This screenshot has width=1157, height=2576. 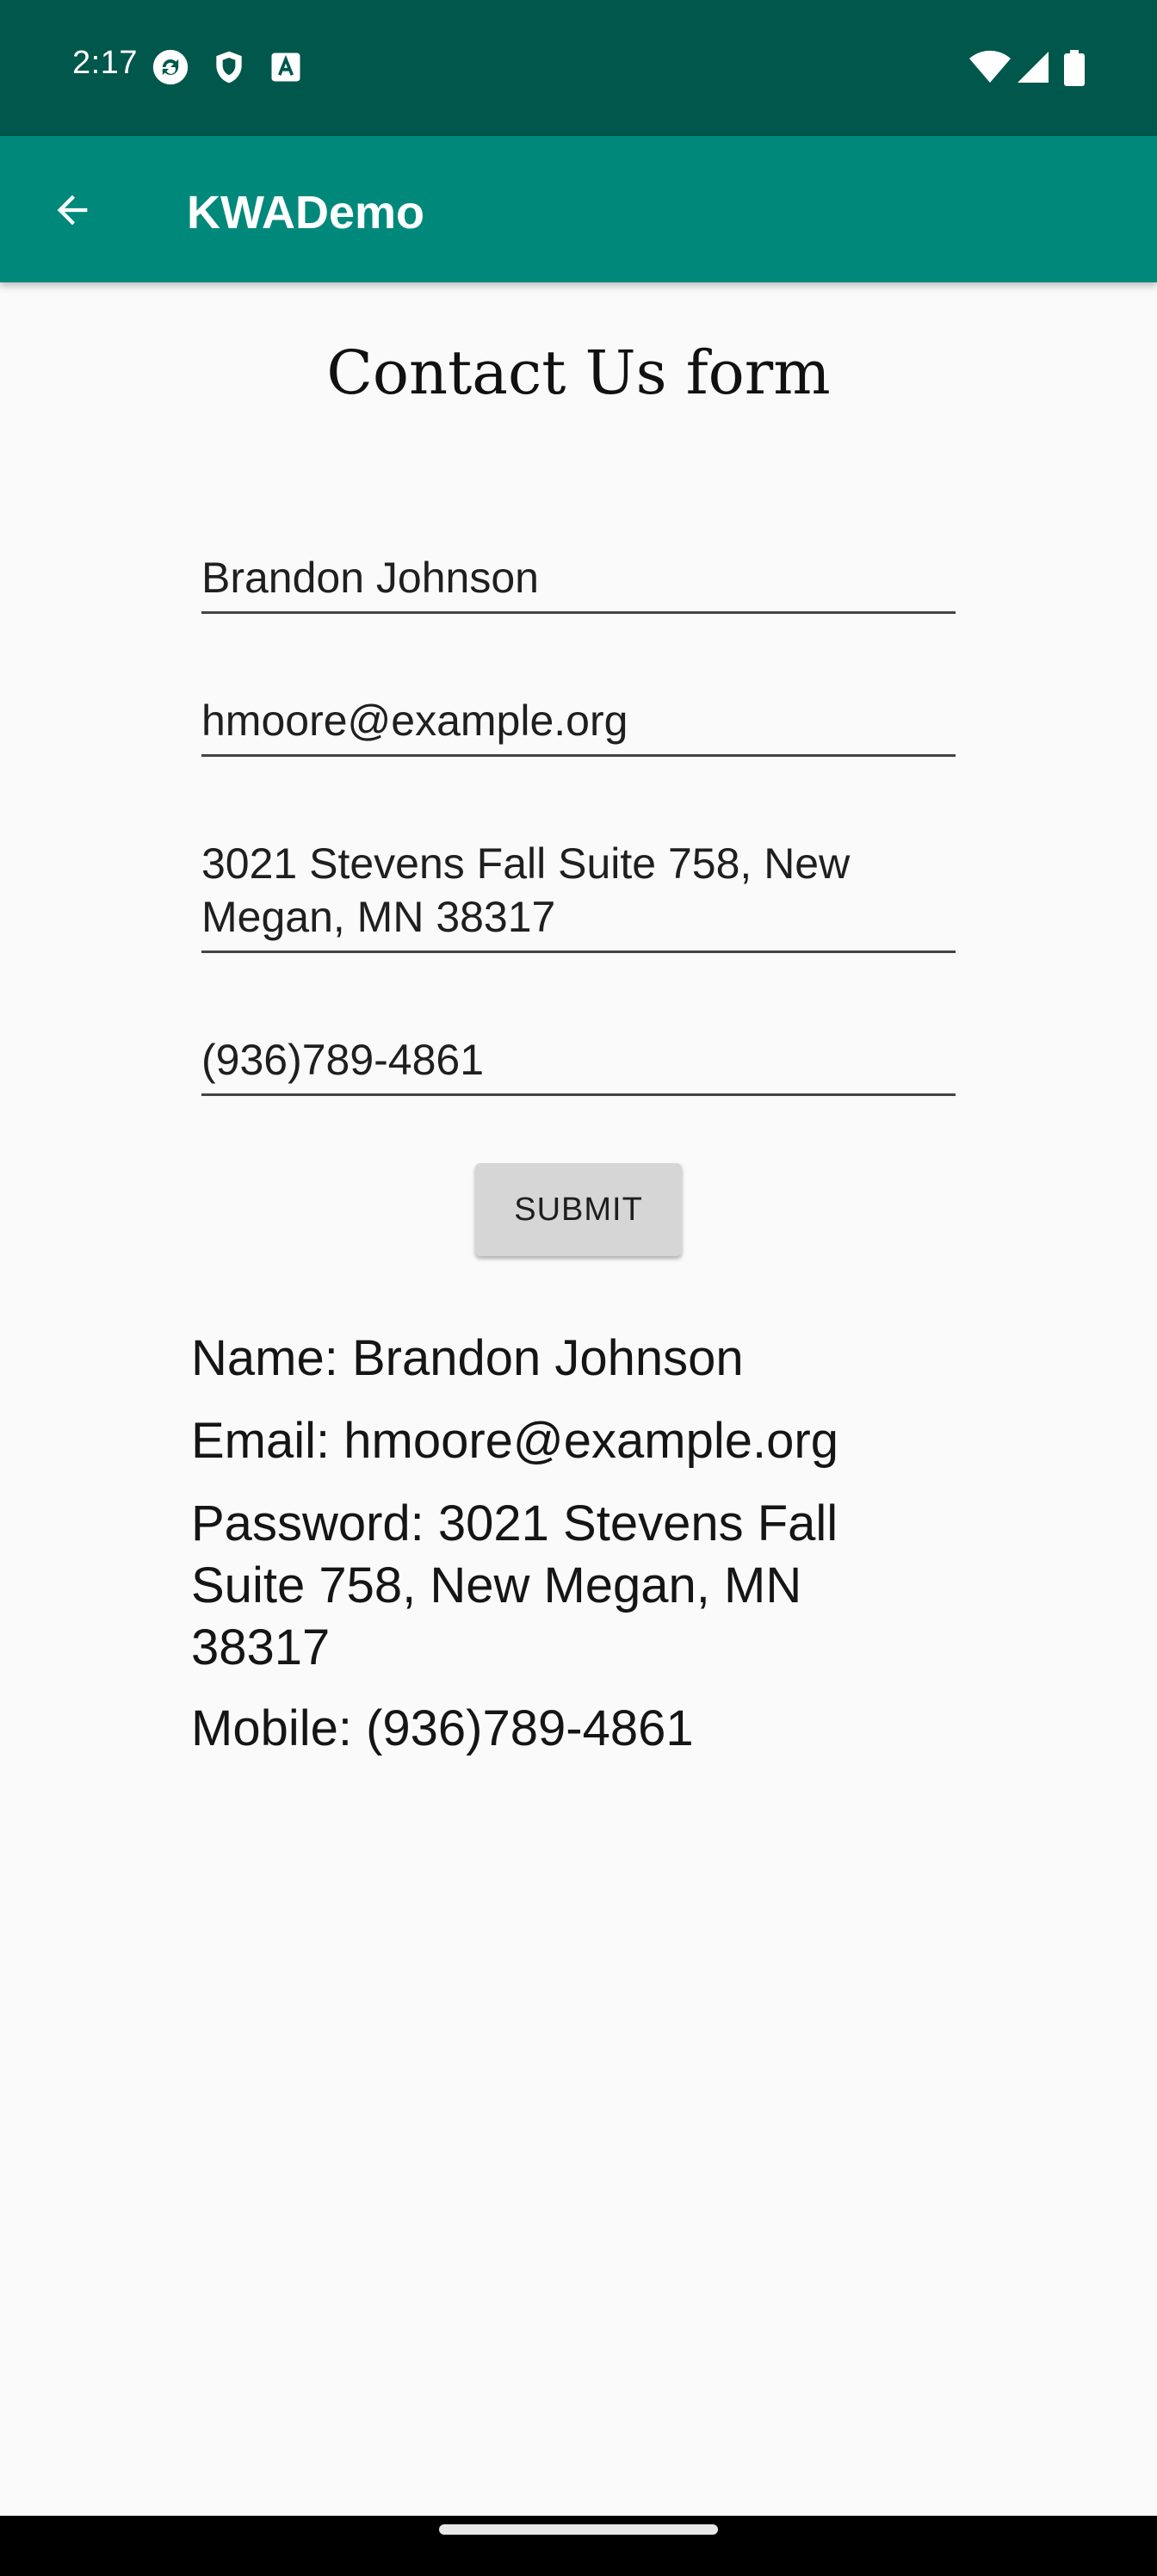 I want to click on home-indicator, so click(x=579, y=2529).